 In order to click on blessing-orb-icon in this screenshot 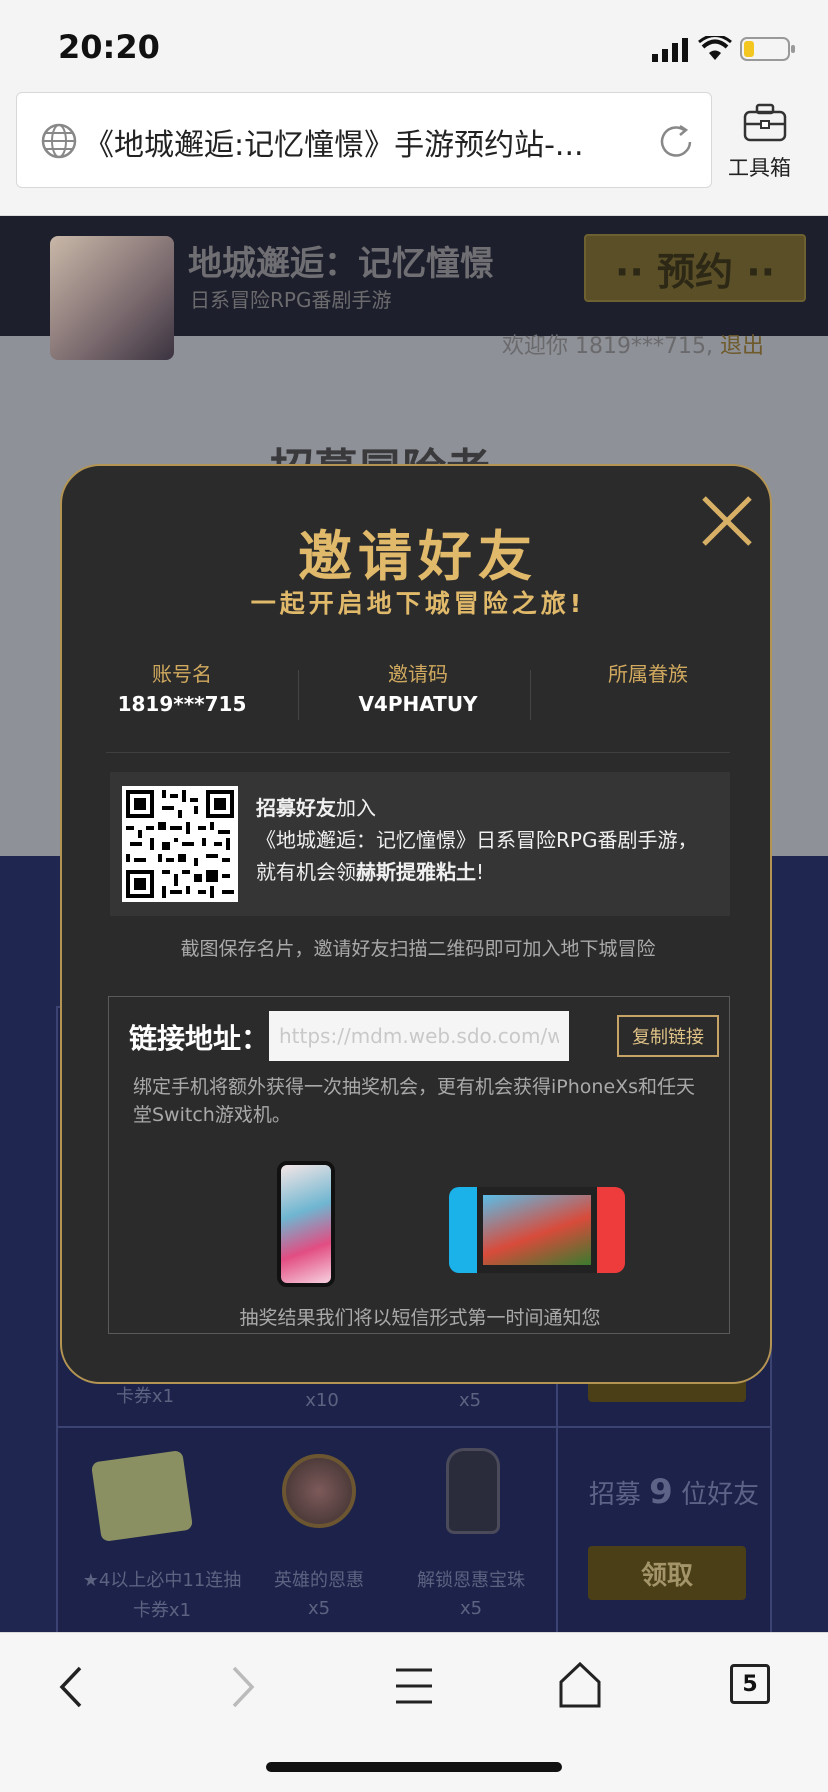, I will do `click(473, 1491)`.